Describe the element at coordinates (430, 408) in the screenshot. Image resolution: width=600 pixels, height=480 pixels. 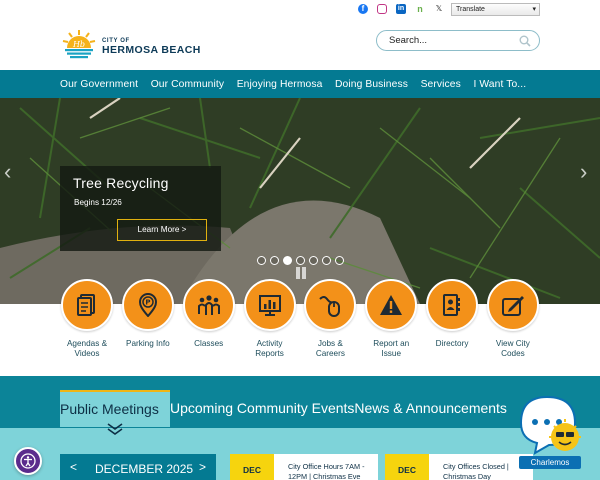
I see `tab-news: News & Announcements` at that location.